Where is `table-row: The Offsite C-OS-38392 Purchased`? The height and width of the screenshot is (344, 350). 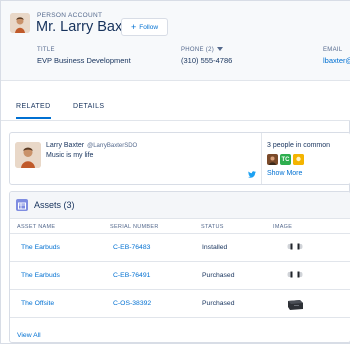
table-row: The Offsite C-OS-38392 Purchased is located at coordinates (180, 304).